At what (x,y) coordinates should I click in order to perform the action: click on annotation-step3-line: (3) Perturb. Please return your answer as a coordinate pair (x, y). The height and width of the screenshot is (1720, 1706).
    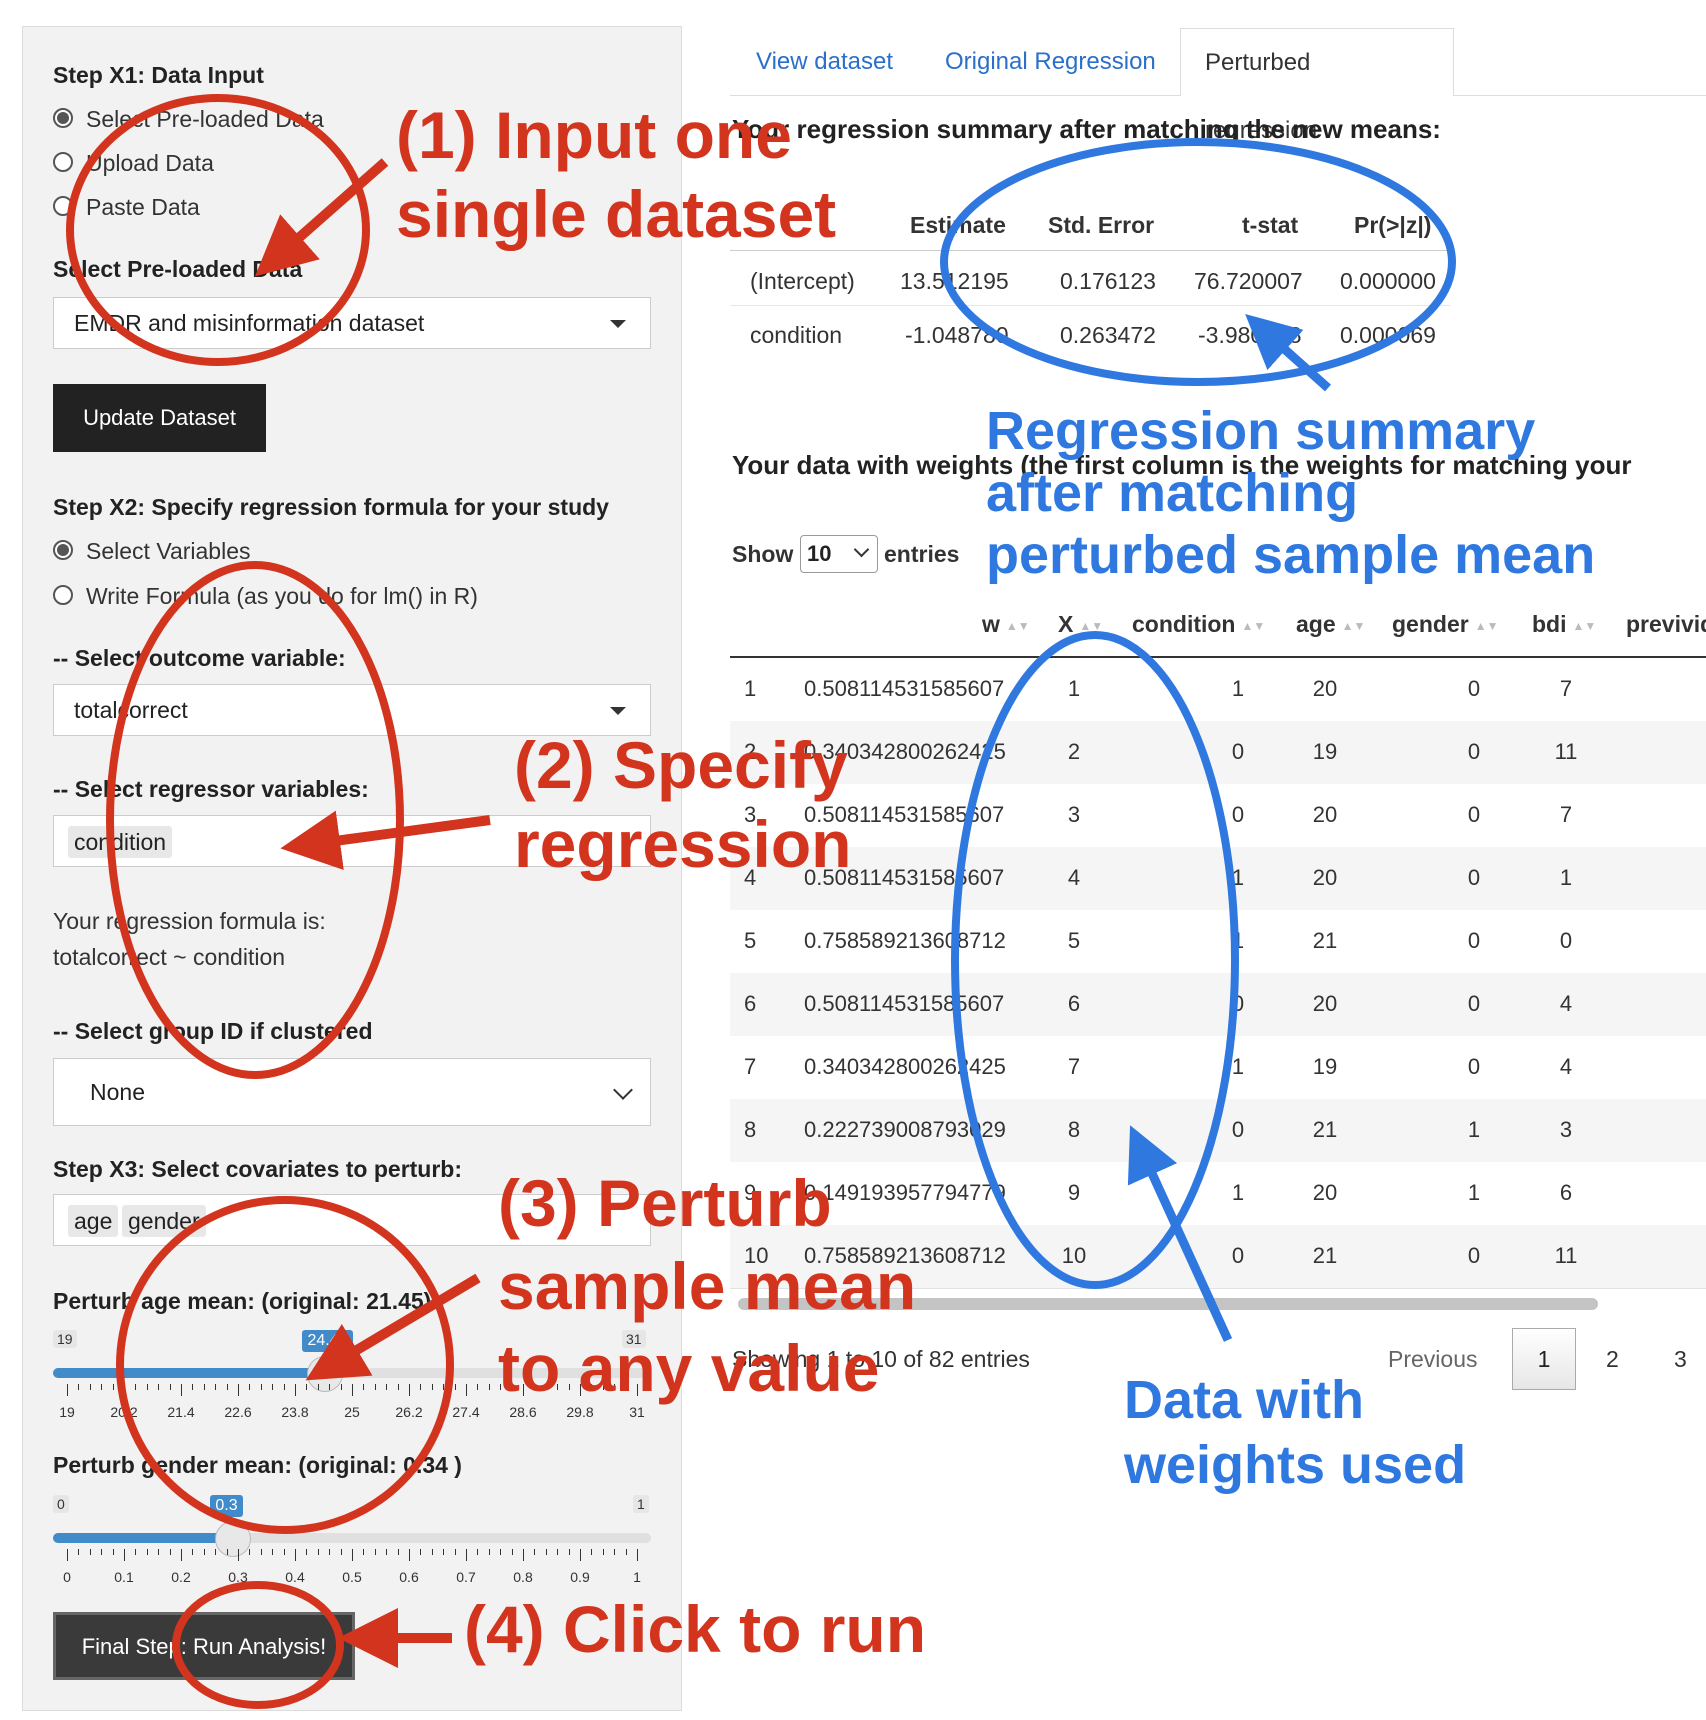
    Looking at the image, I should click on (665, 1203).